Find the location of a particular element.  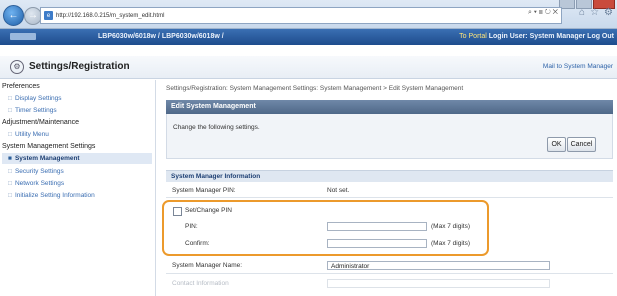

sidebar-item-label: Display Settings is located at coordinates (38, 98).